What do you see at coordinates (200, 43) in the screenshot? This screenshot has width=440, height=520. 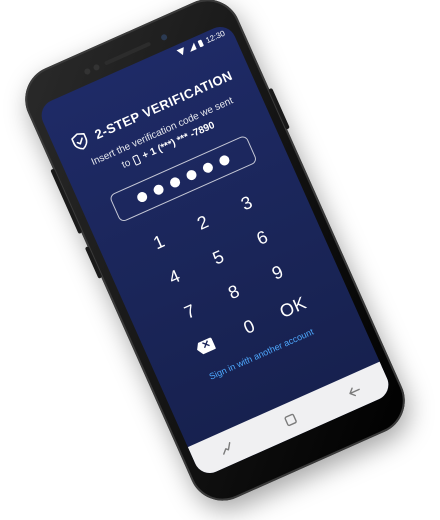 I see `battery-icon` at bounding box center [200, 43].